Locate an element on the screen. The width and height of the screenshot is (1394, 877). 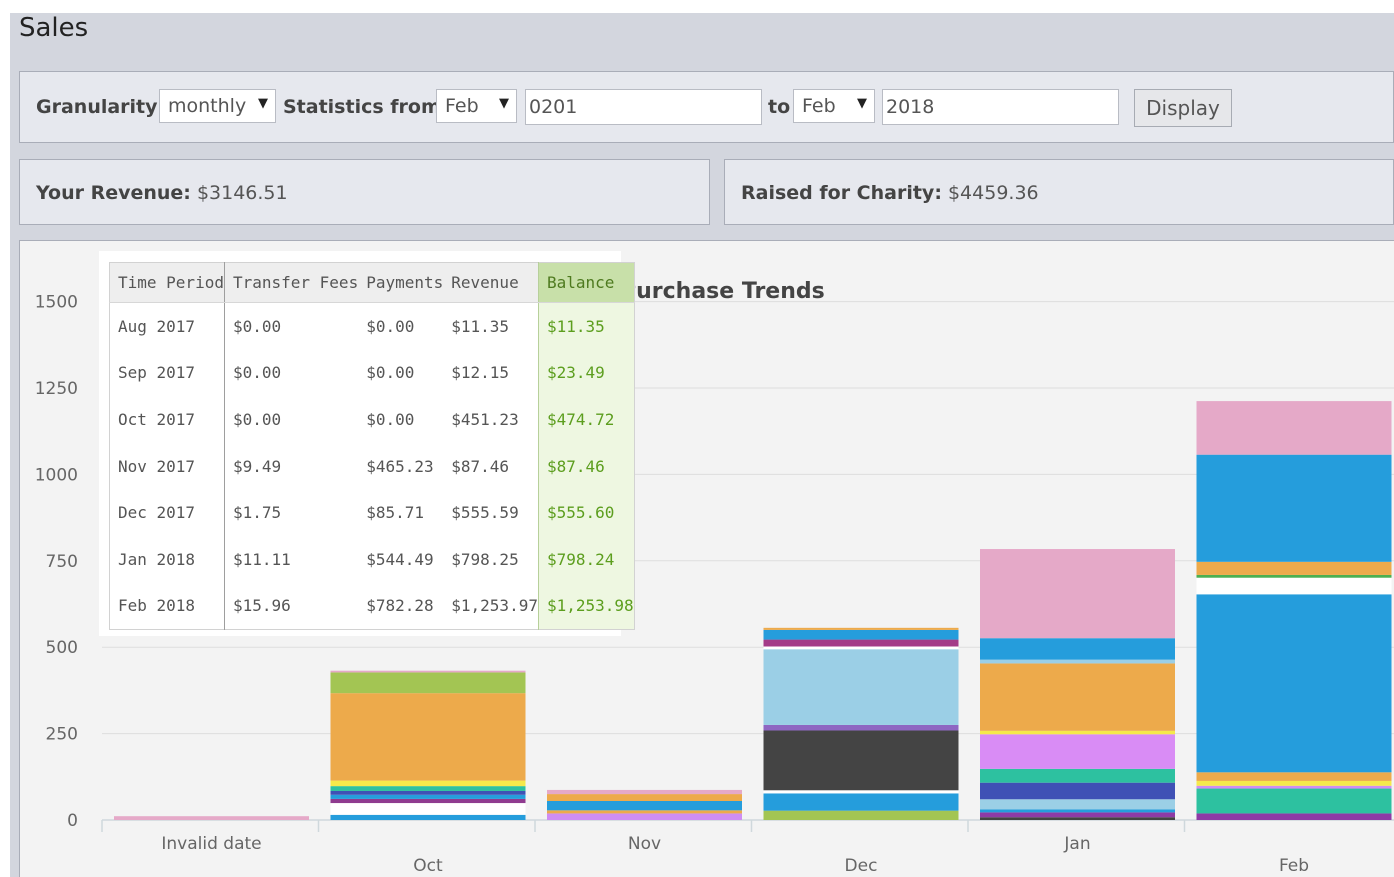
x-category-label: Nov is located at coordinates (644, 844).